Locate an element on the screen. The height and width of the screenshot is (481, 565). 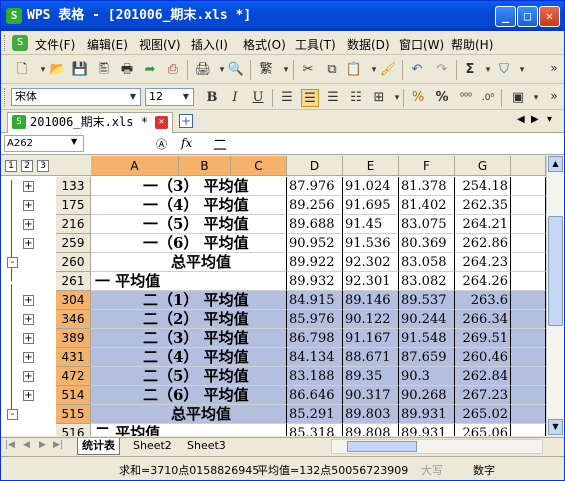
cell-e: 89.808 is located at coordinates (371, 430).